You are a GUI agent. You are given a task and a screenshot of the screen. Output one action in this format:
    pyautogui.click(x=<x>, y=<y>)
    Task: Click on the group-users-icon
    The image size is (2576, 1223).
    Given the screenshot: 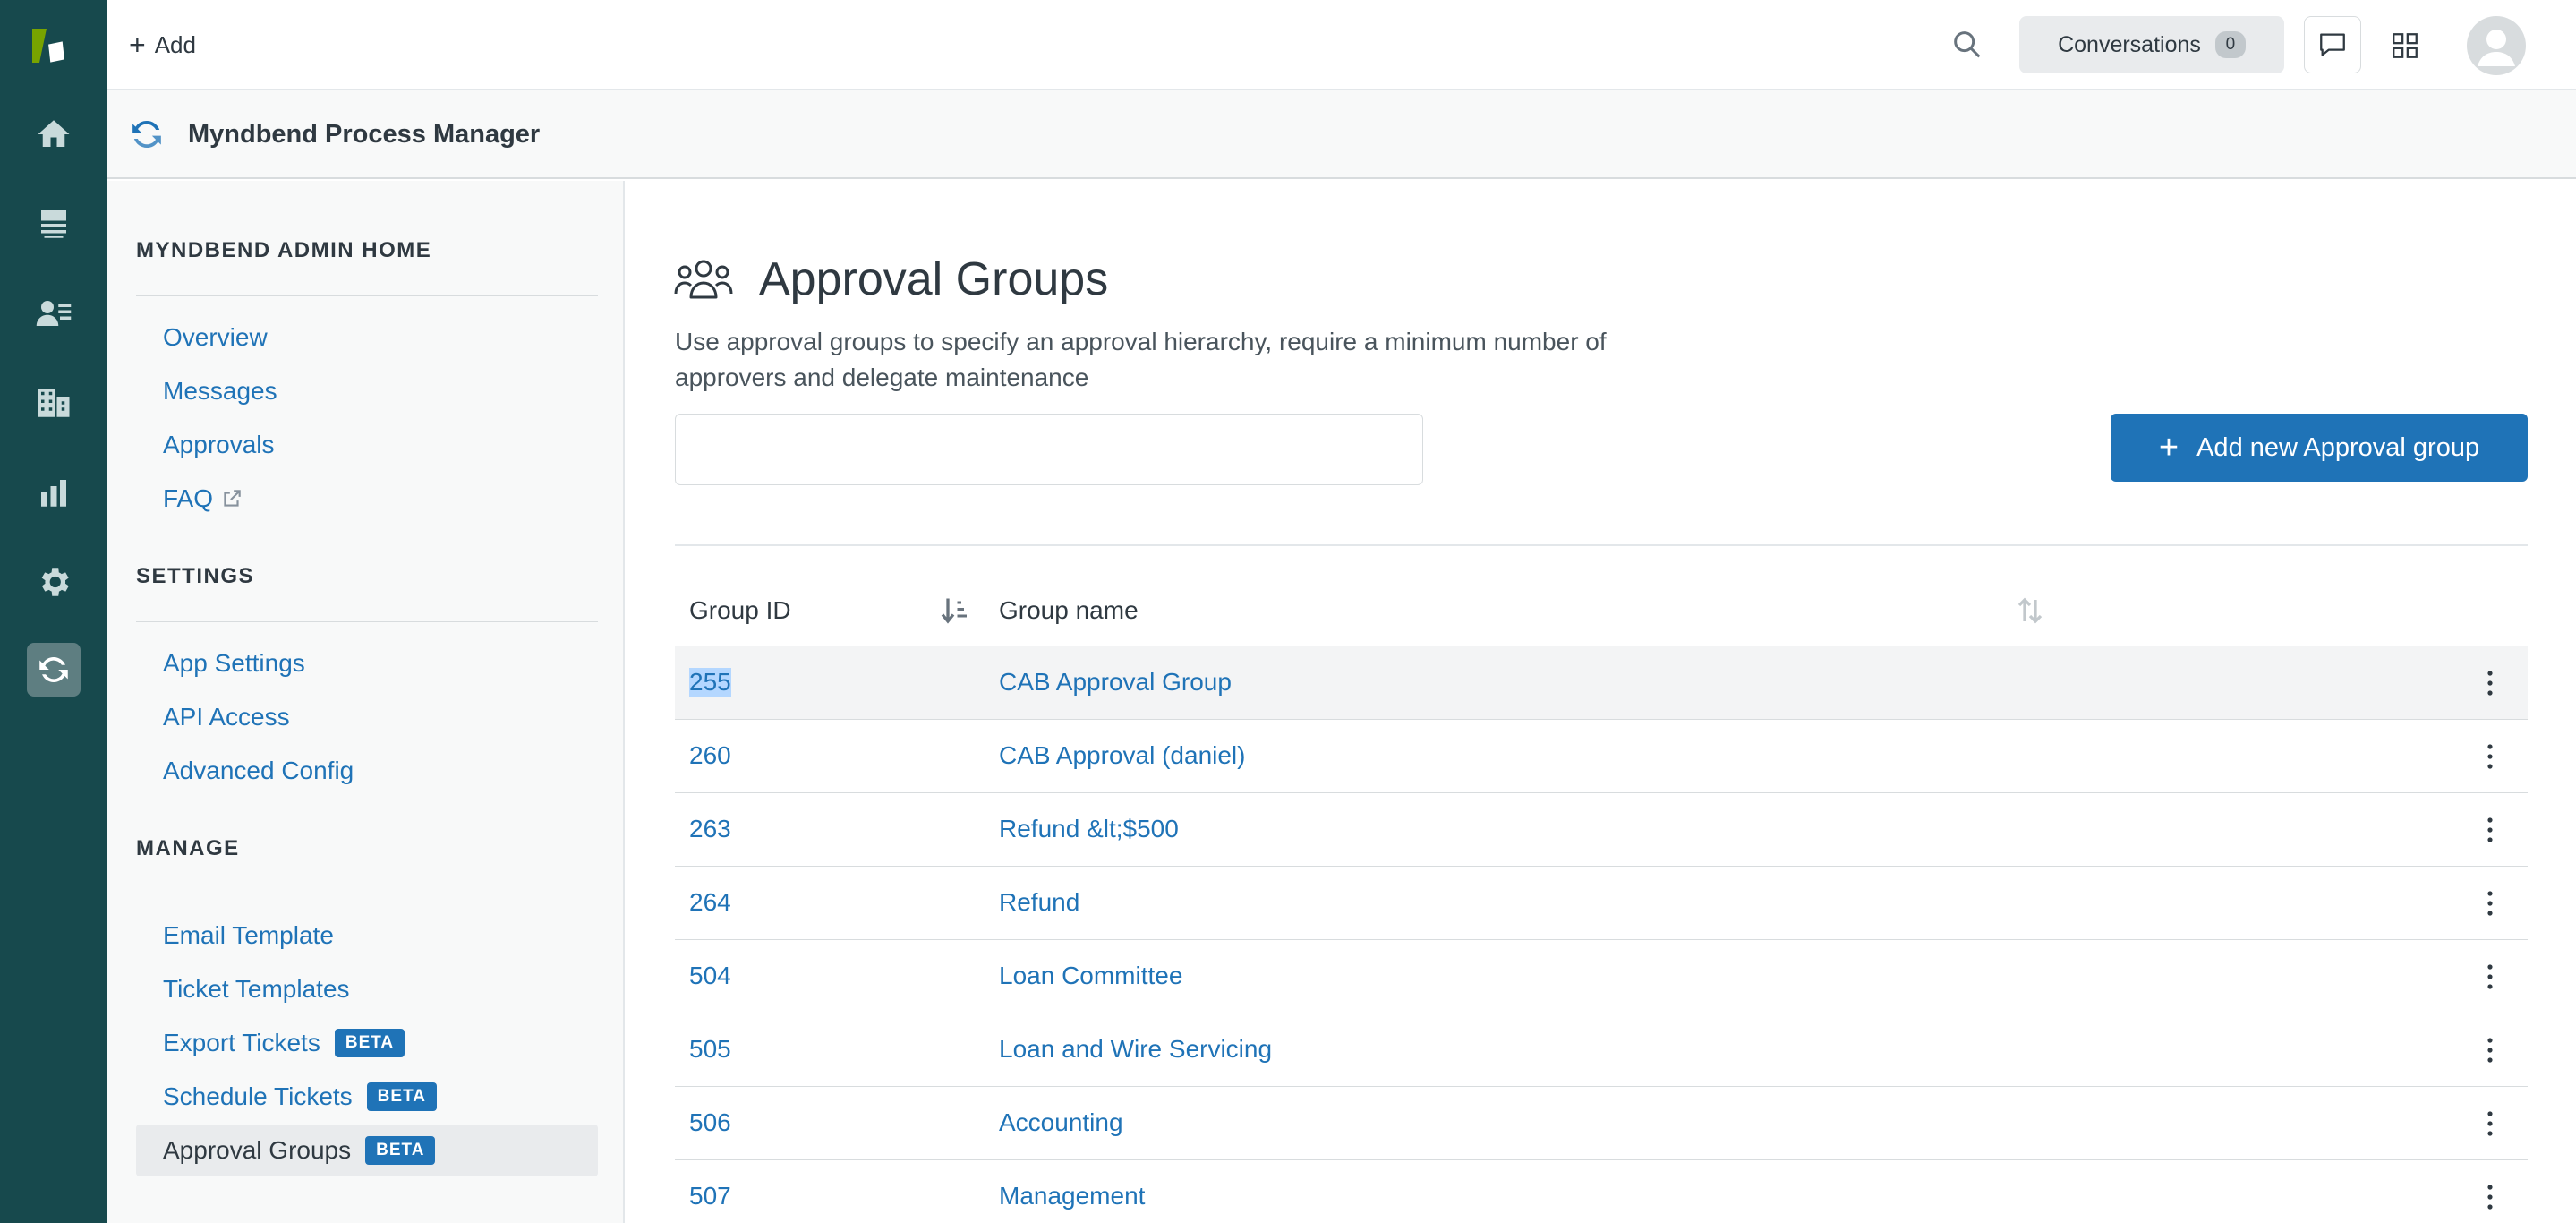 What is the action you would take?
    pyautogui.click(x=703, y=279)
    